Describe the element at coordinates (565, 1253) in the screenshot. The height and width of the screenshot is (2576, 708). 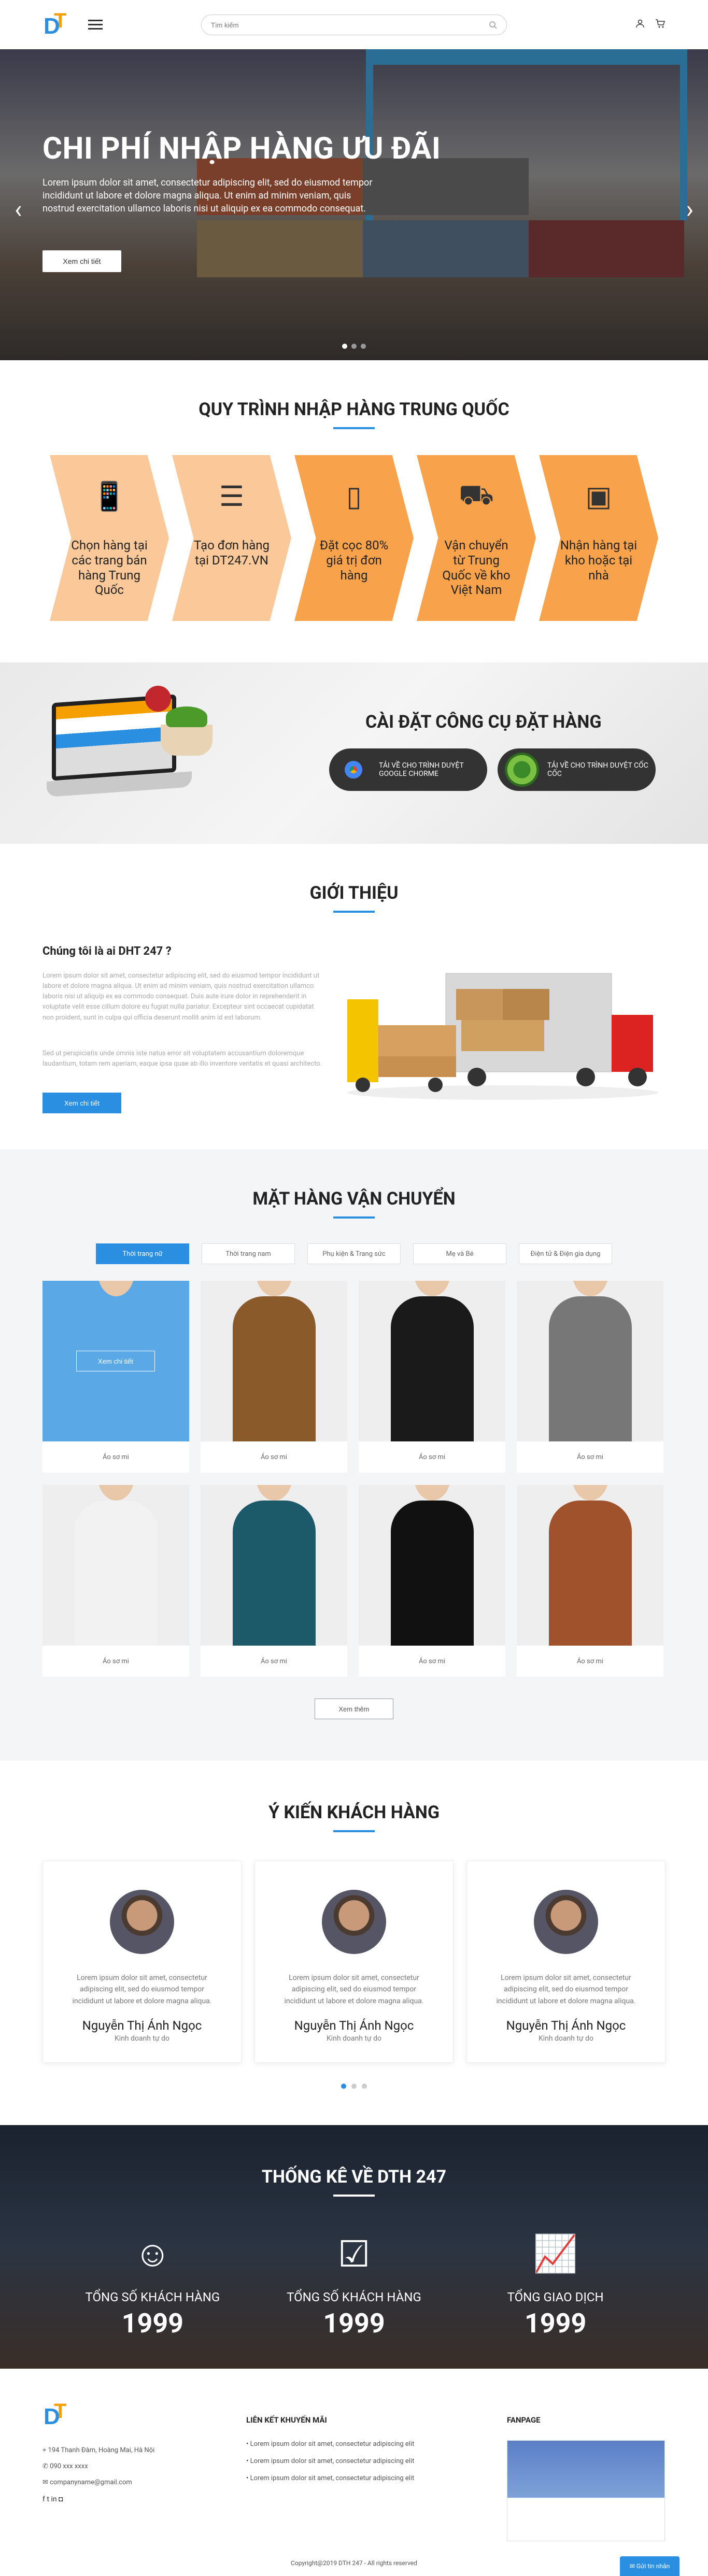
I see `tab-electronics: Điện tử & Điện gia dụng` at that location.